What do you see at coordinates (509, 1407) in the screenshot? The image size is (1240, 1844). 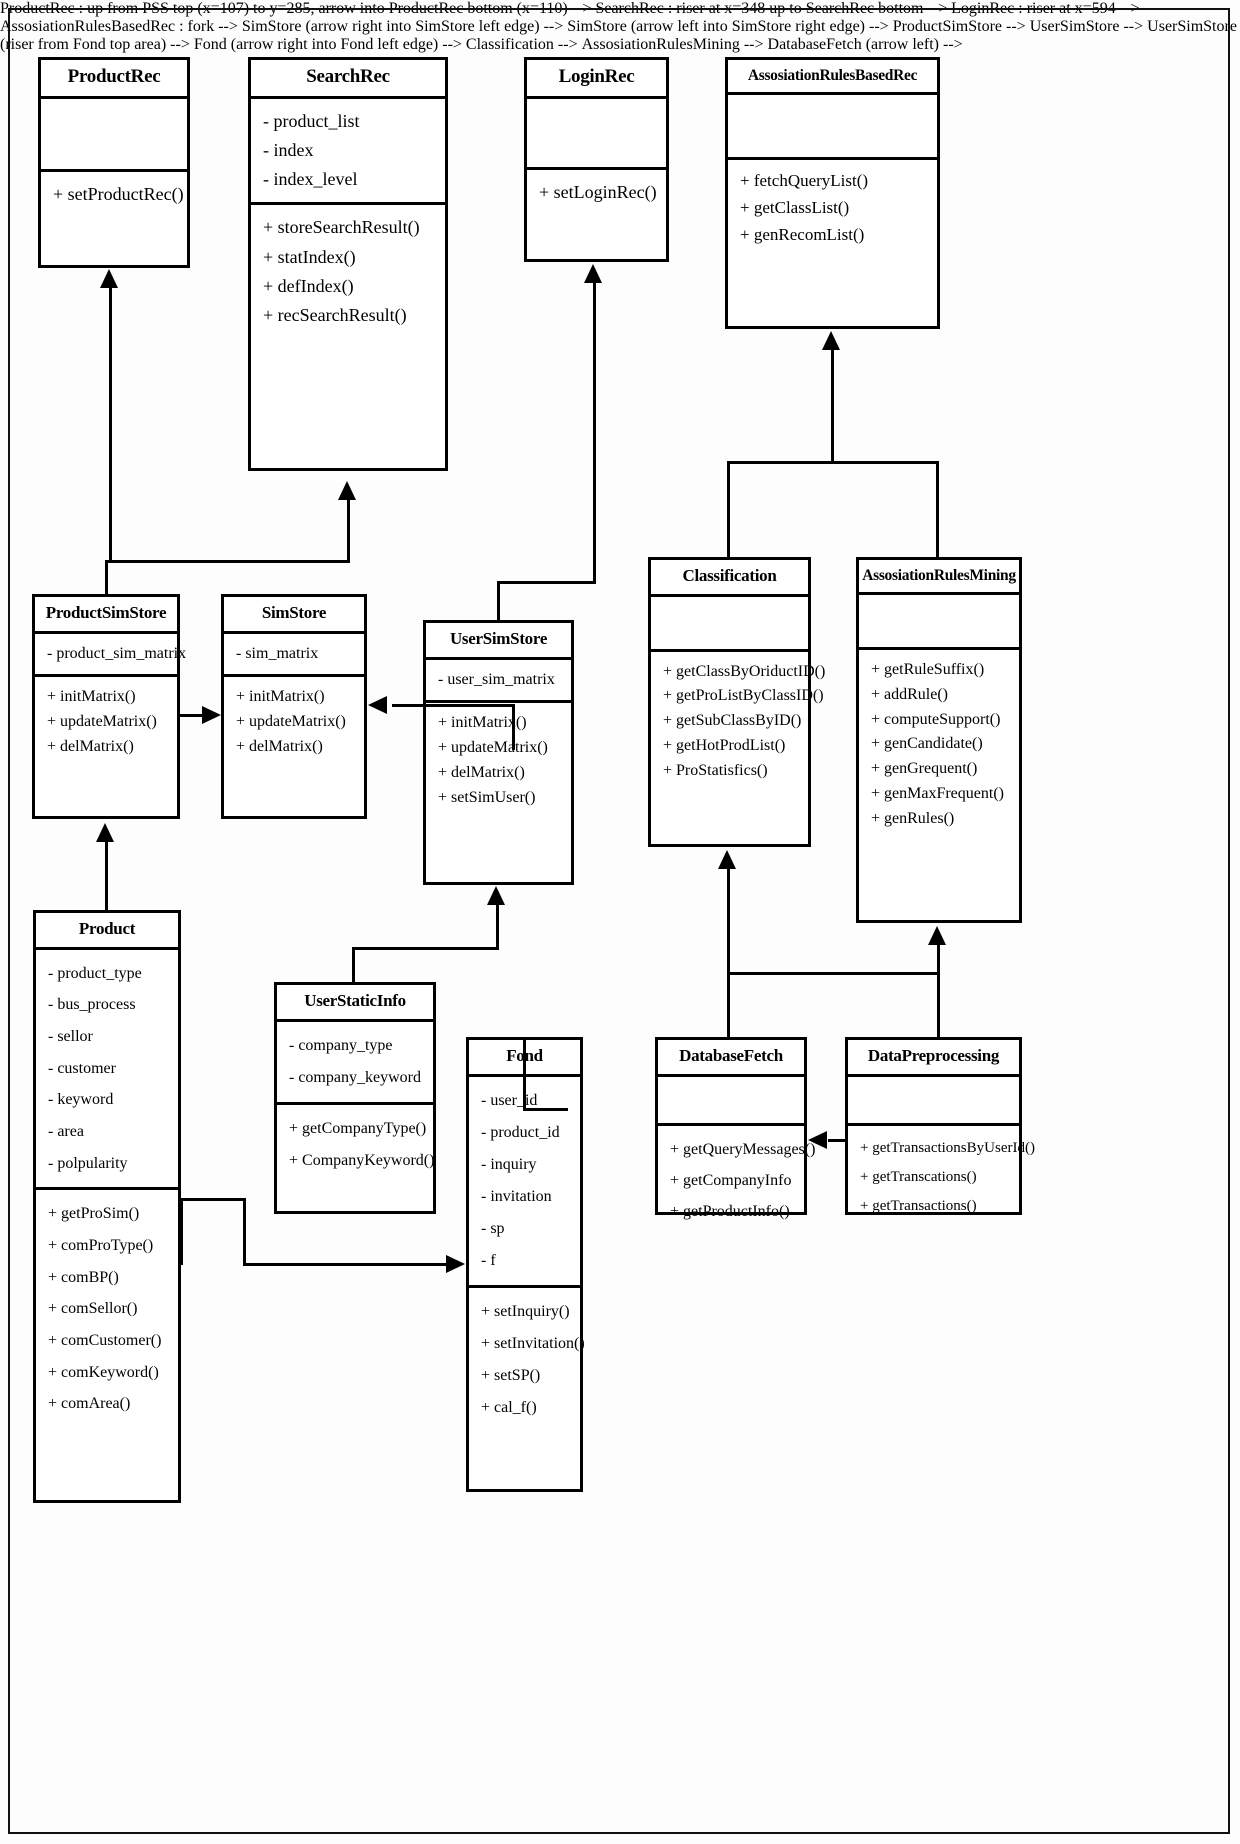 I see `operation-row: + cal_f()` at bounding box center [509, 1407].